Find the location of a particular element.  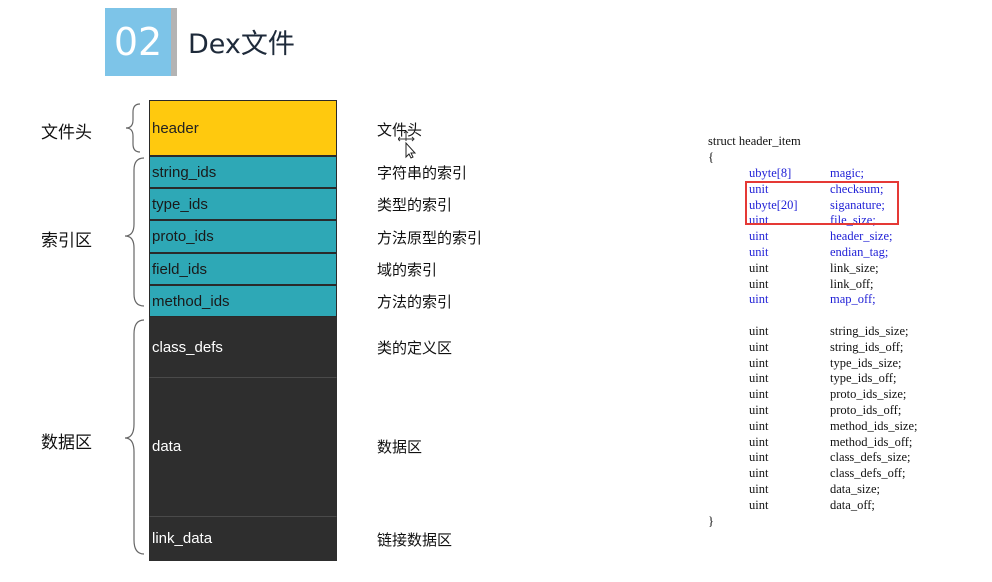

field-name: link_size; is located at coordinates (854, 267).